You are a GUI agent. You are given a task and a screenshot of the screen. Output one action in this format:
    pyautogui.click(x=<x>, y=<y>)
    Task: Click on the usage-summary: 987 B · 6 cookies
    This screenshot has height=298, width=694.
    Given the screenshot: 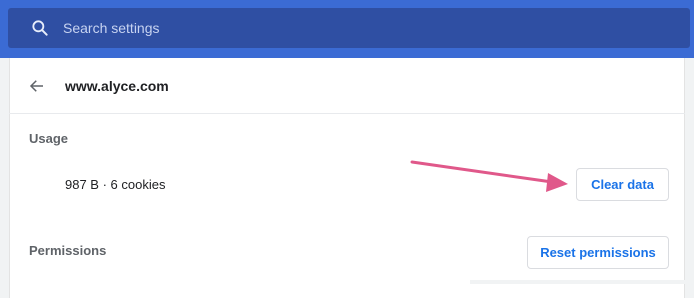 What is the action you would take?
    pyautogui.click(x=115, y=184)
    